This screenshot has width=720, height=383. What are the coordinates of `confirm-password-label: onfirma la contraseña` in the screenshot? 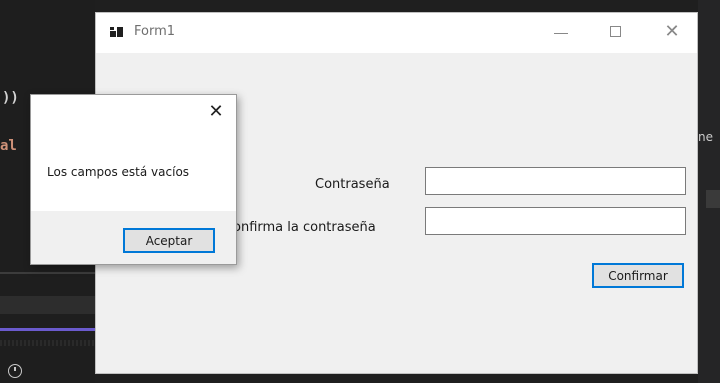 It's located at (304, 227).